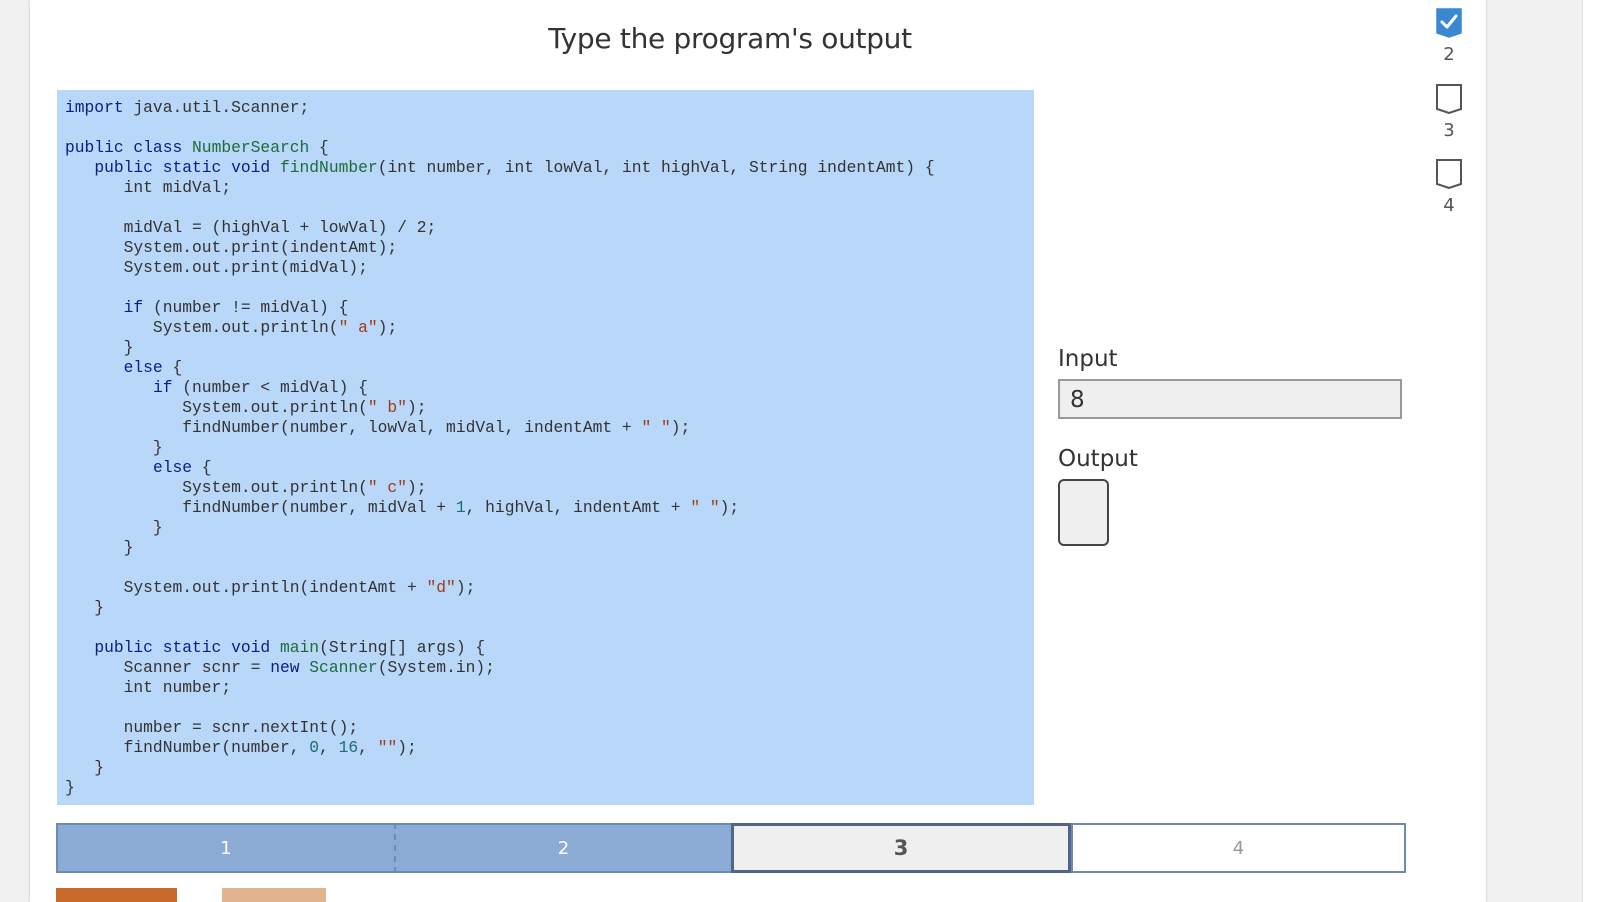 This screenshot has width=1612, height=902. I want to click on progress-segment-1: 1, so click(225, 848).